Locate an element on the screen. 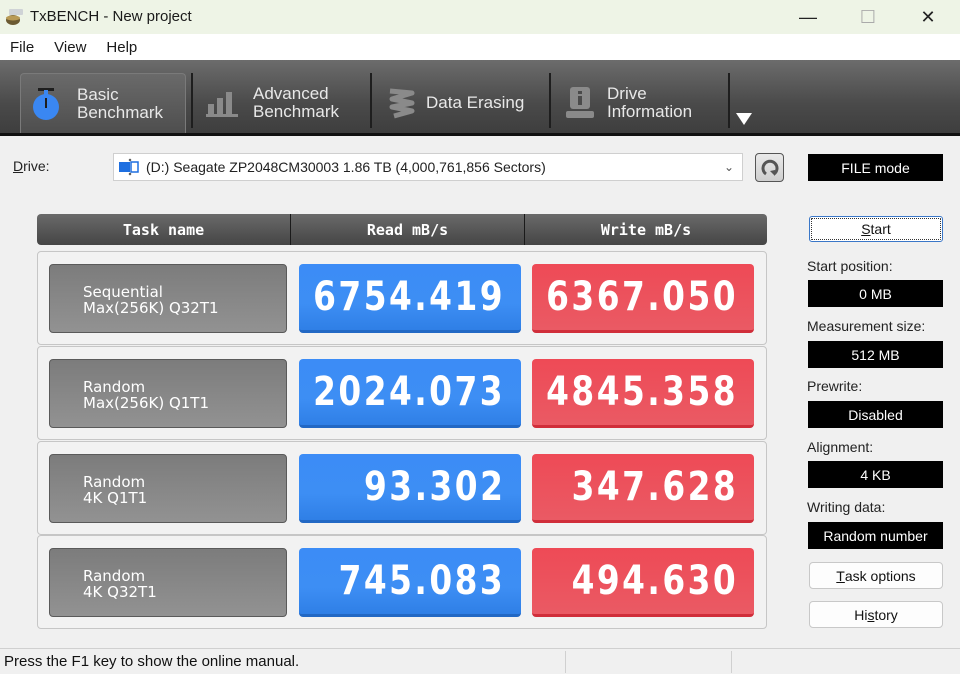  read-value: 2024.073 is located at coordinates (410, 393).